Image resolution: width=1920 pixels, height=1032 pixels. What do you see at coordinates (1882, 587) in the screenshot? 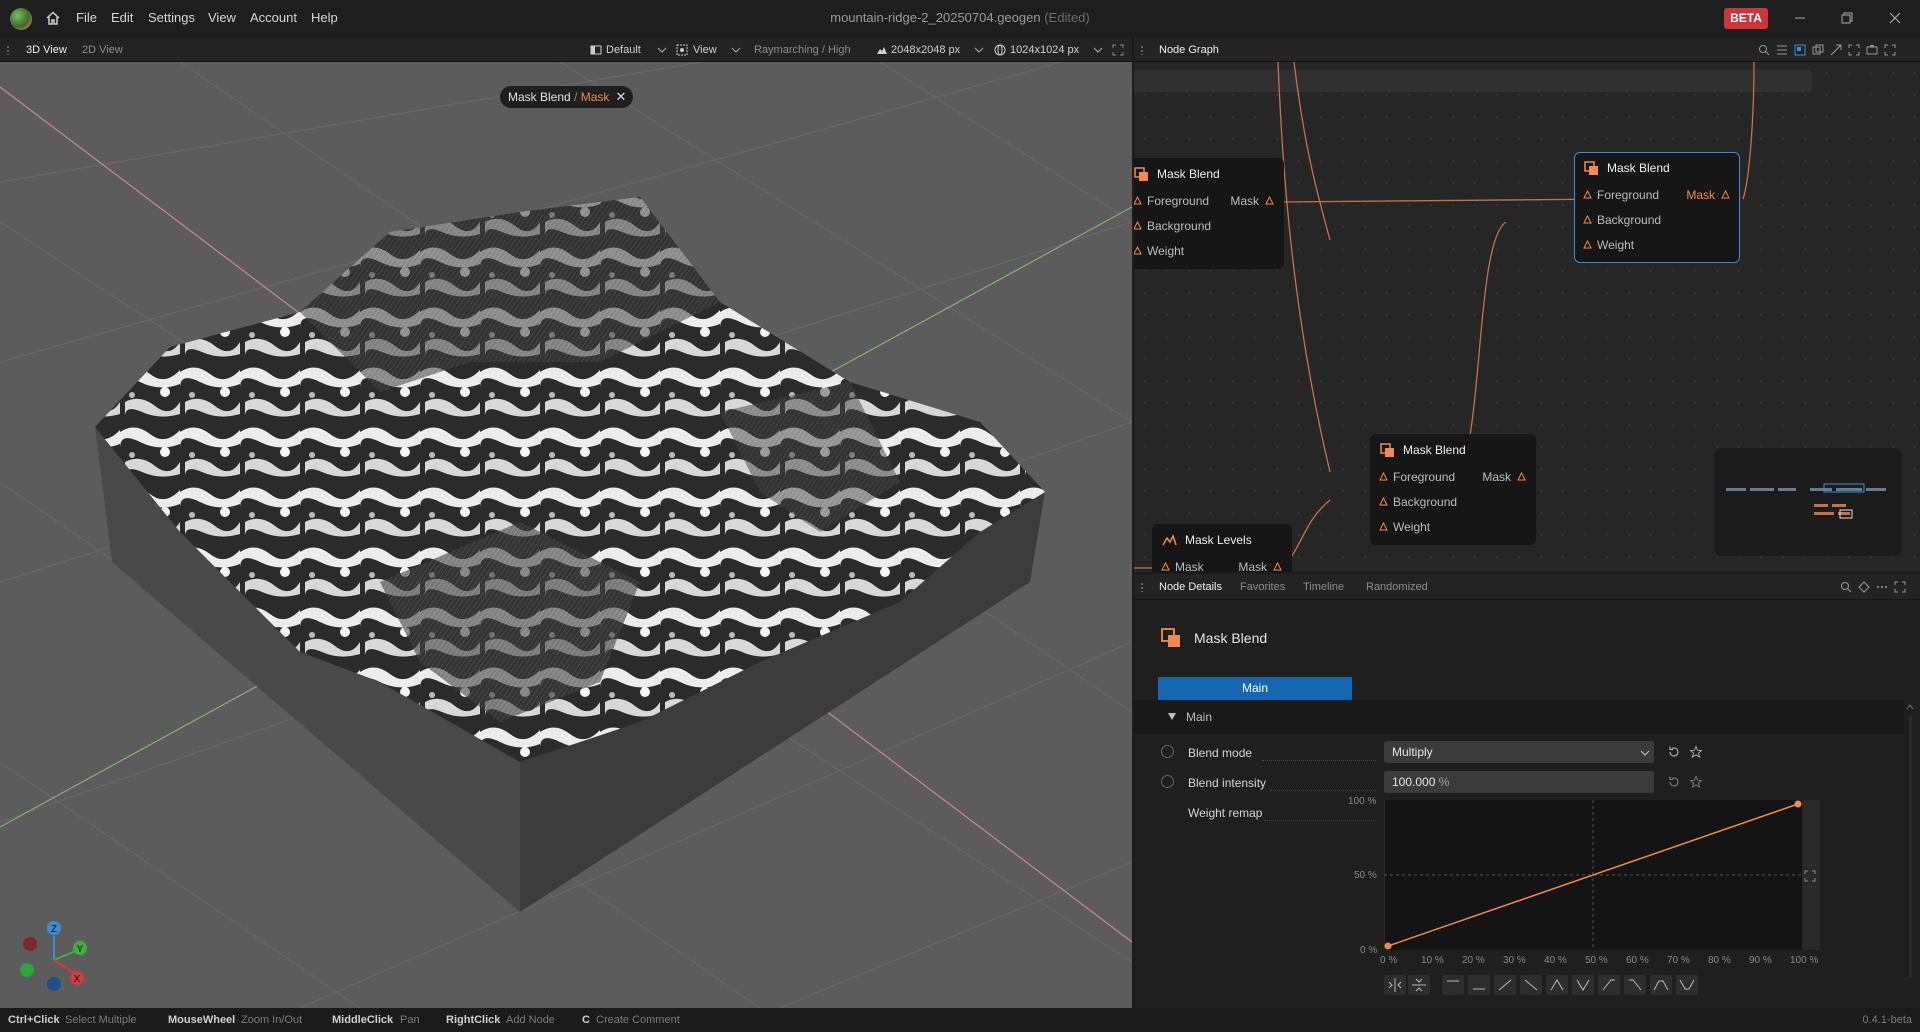
I see `more-icon` at bounding box center [1882, 587].